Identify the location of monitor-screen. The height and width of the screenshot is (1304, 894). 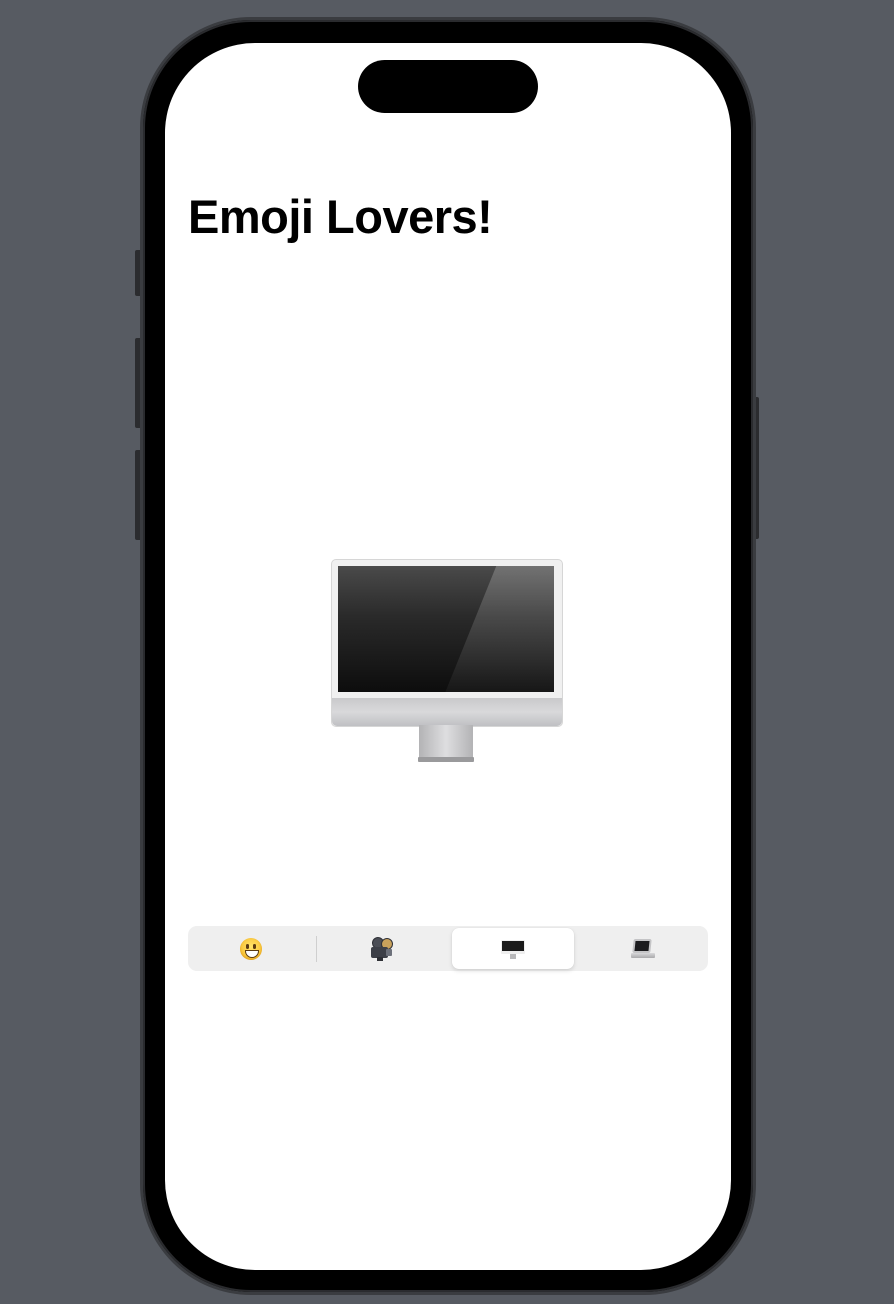
(446, 629).